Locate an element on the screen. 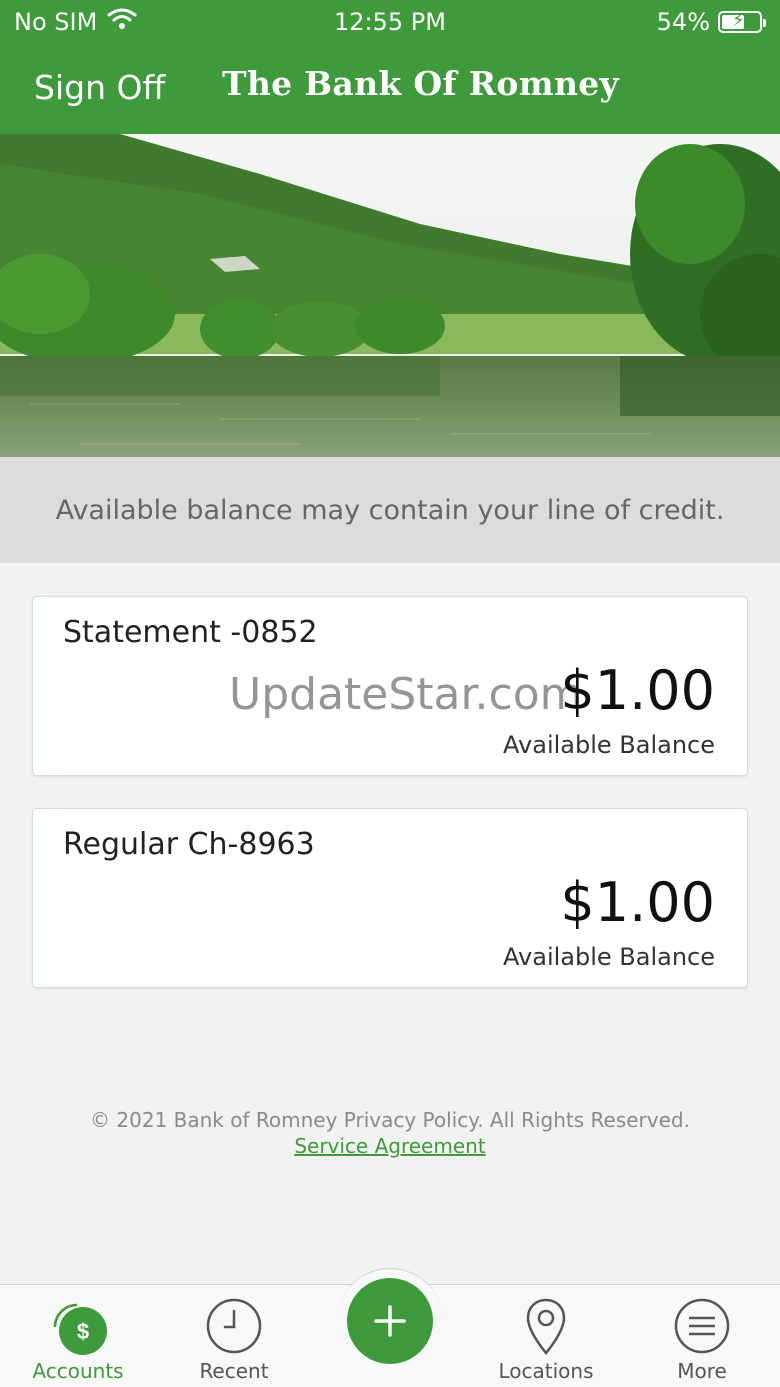  sign-off-button: Sign Off is located at coordinates (99, 87).